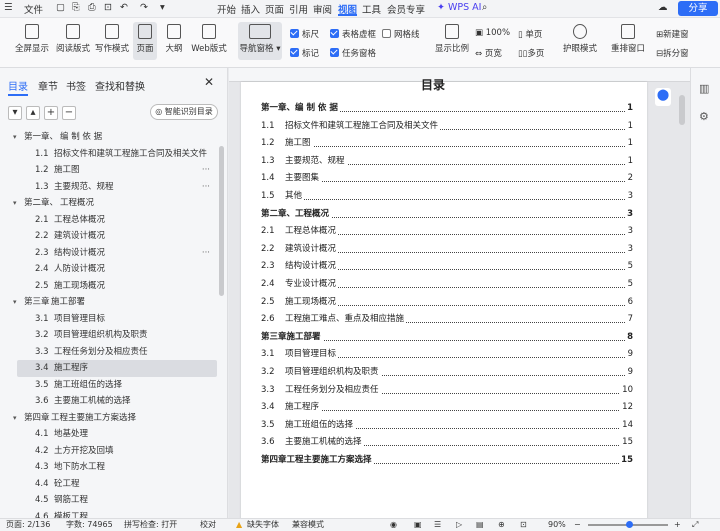  Describe the element at coordinates (447, 213) in the screenshot. I see `doc-toc-line: 第二章、工程概况 3` at that location.